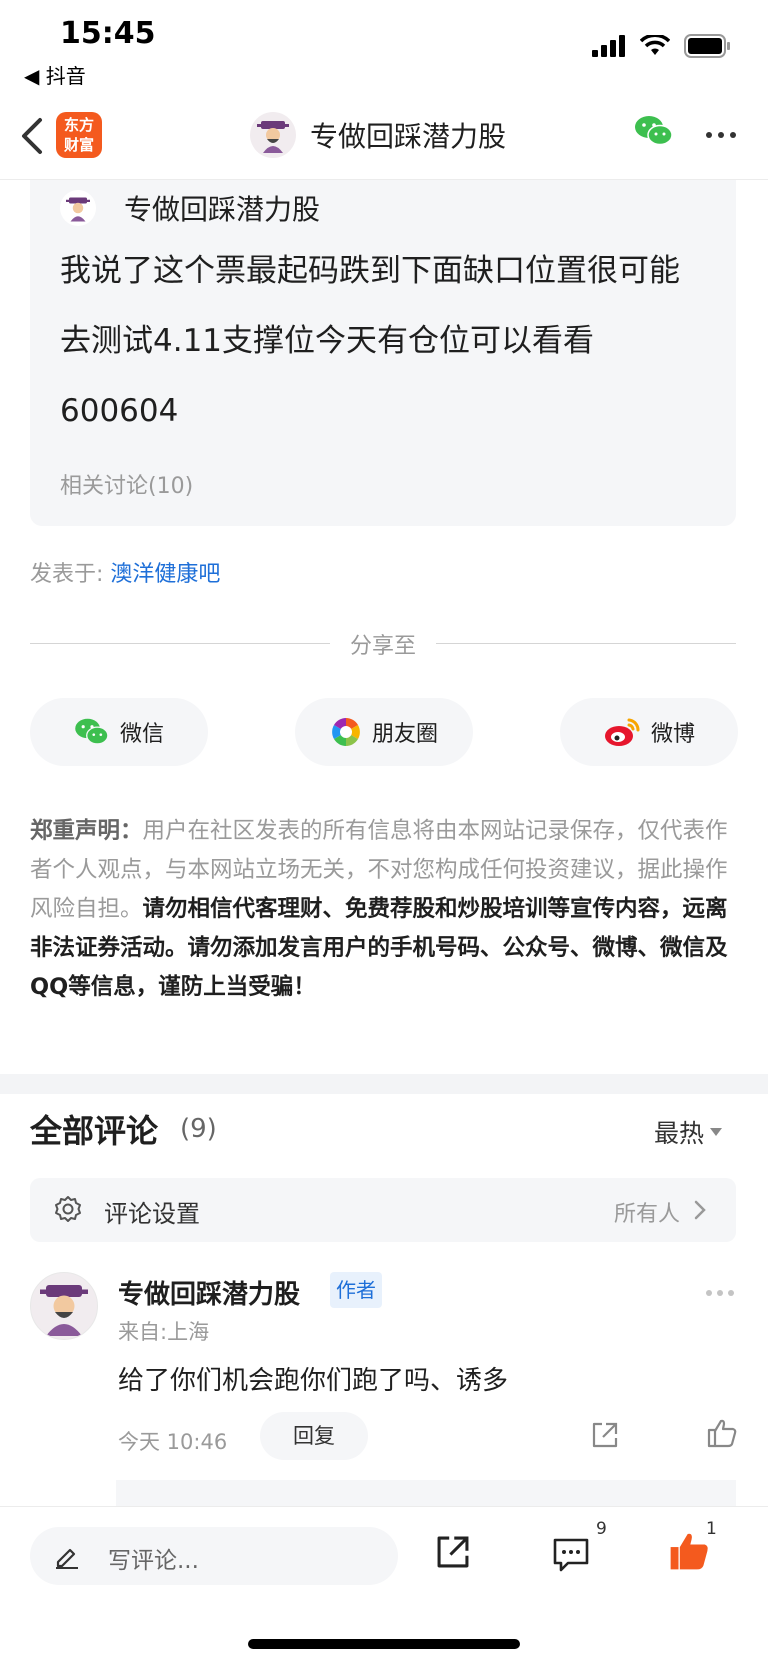 This screenshot has width=768, height=1663. What do you see at coordinates (384, 1084) in the screenshot?
I see `section-divider` at bounding box center [384, 1084].